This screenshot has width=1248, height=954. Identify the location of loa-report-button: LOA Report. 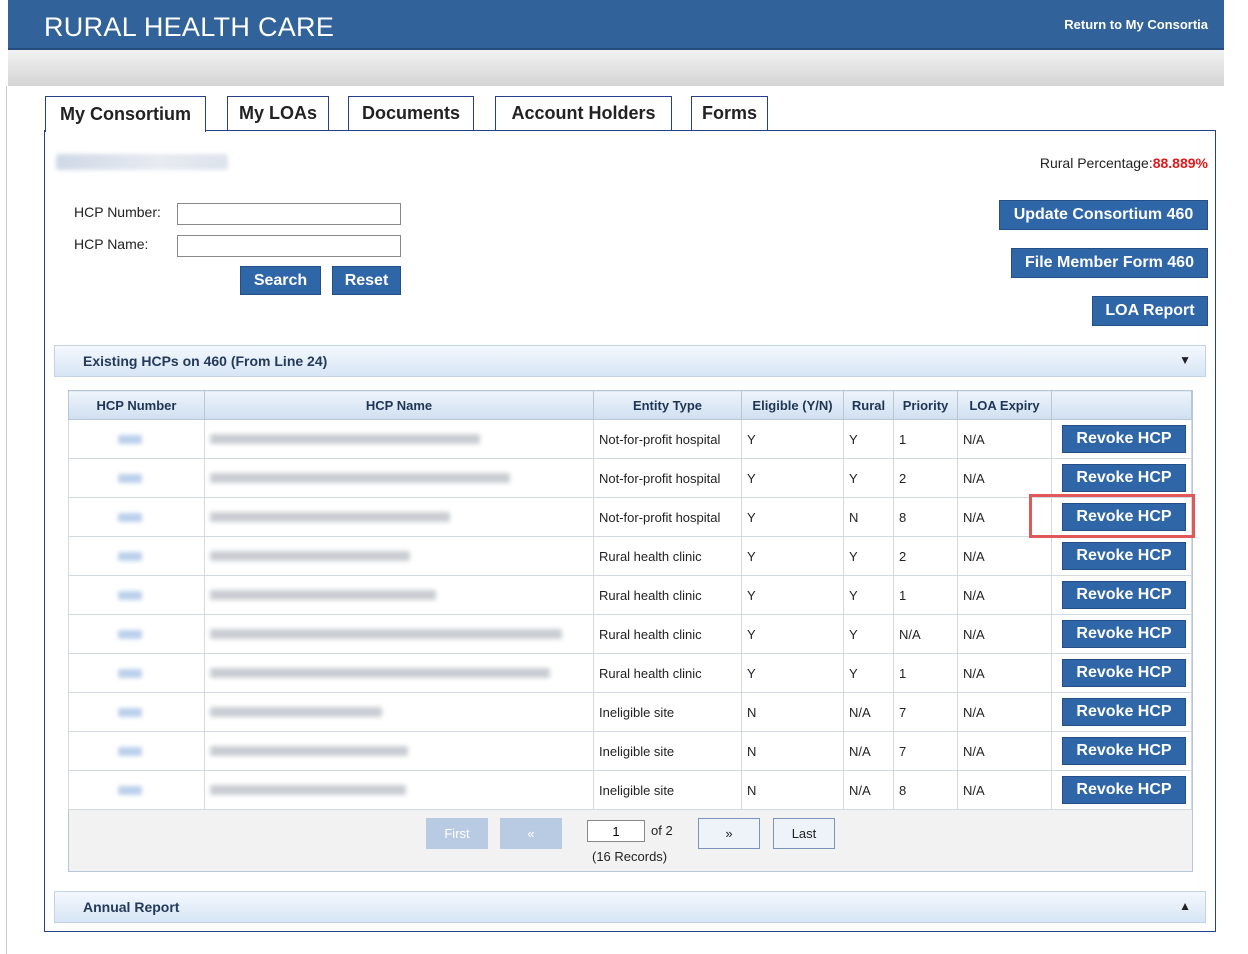
(1150, 311).